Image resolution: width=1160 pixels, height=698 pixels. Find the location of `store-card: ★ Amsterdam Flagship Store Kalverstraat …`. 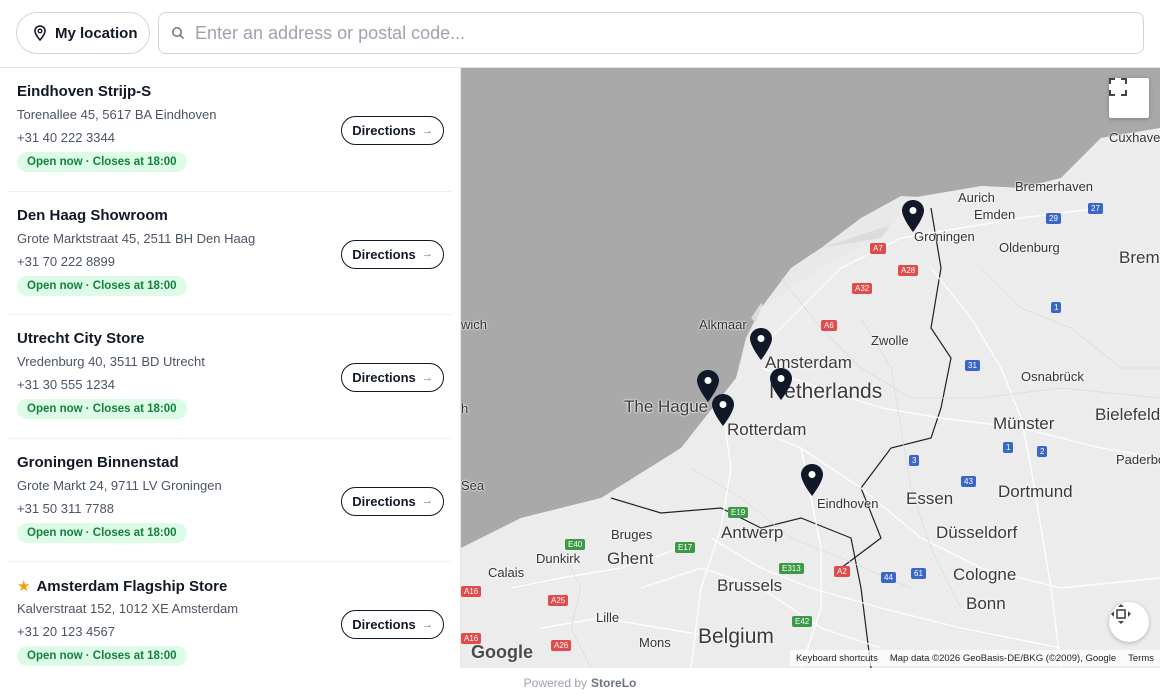

store-card: ★ Amsterdam Flagship Store Kalverstraat … is located at coordinates (230, 615).